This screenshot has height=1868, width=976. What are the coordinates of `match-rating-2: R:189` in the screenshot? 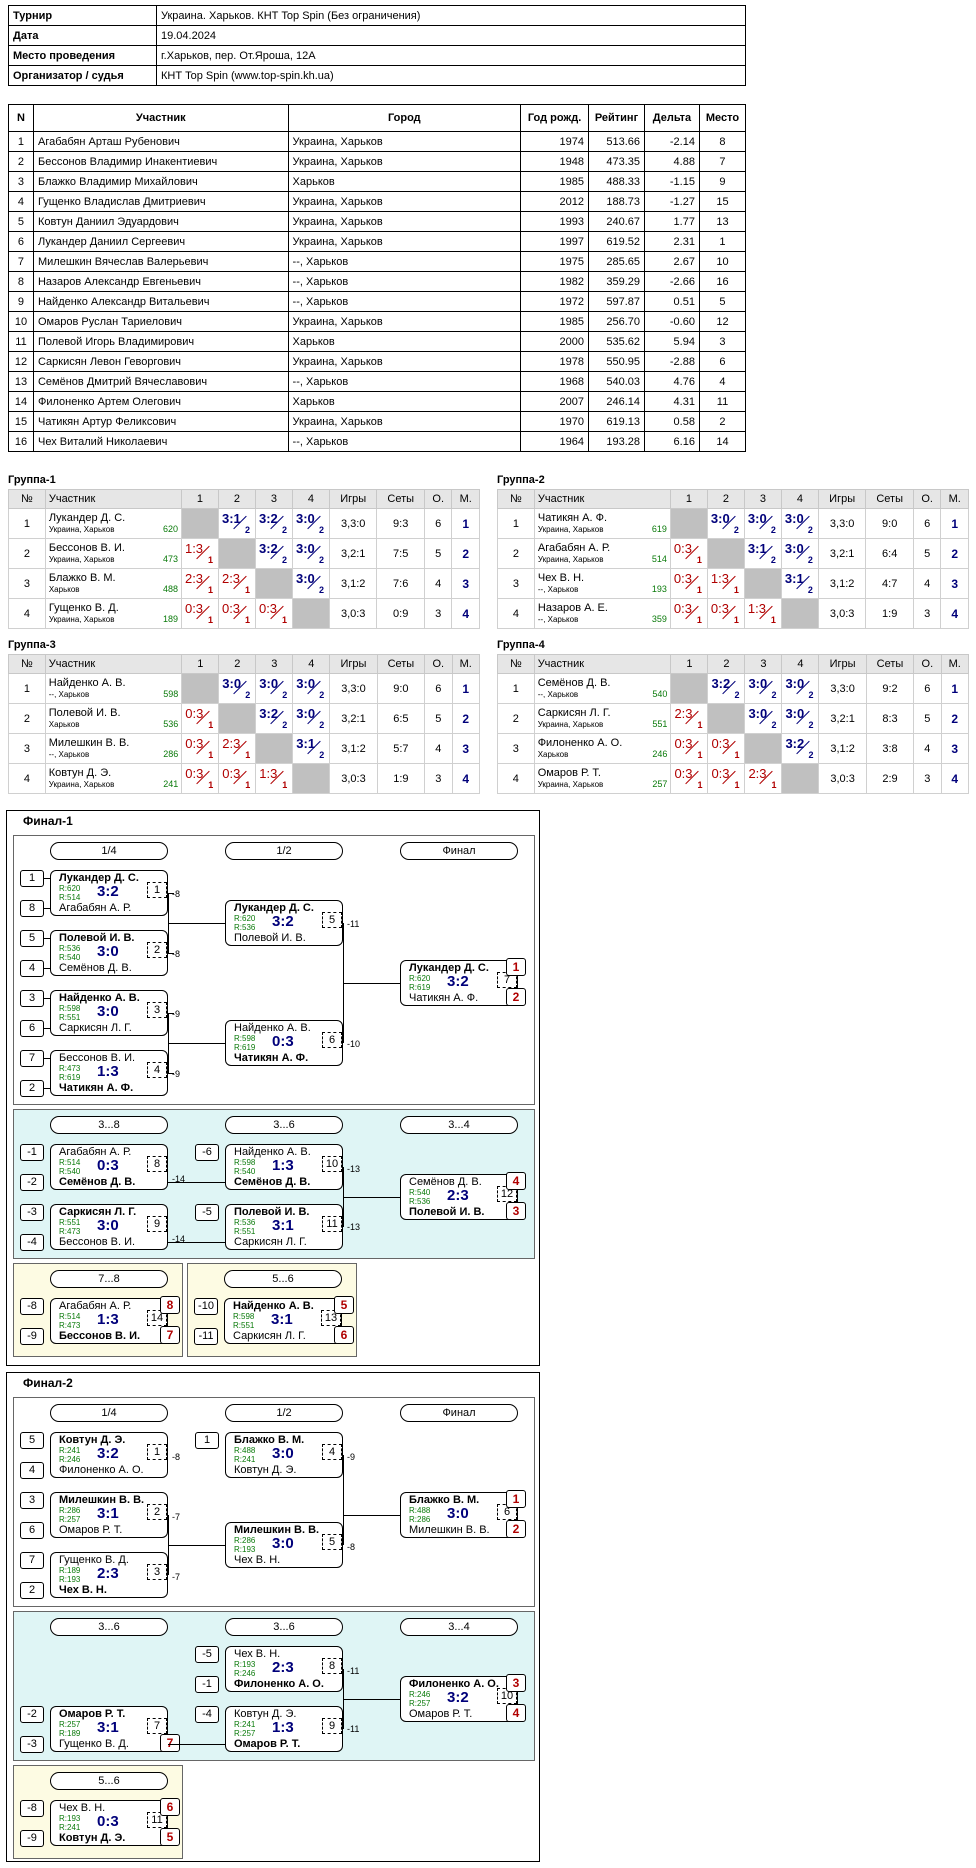 It's located at (70, 1733).